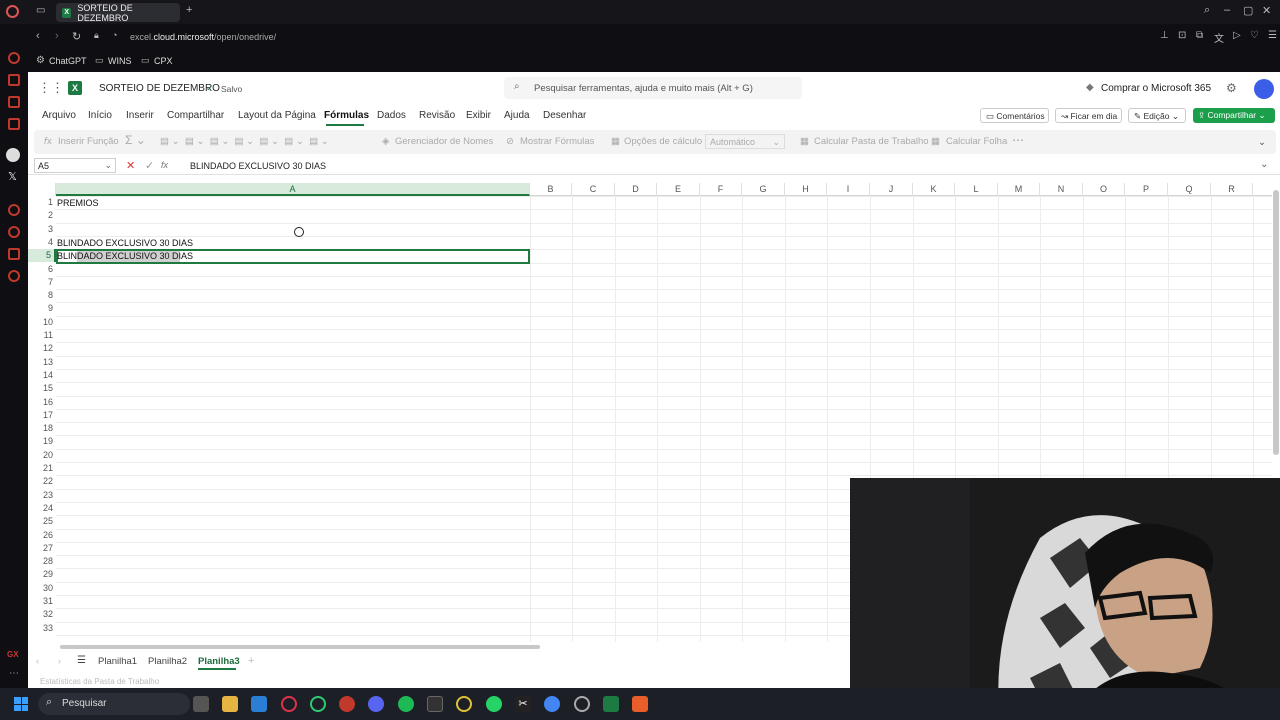 The height and width of the screenshot is (720, 1280). Describe the element at coordinates (42, 428) in the screenshot. I see `row-header-18: 18` at that location.